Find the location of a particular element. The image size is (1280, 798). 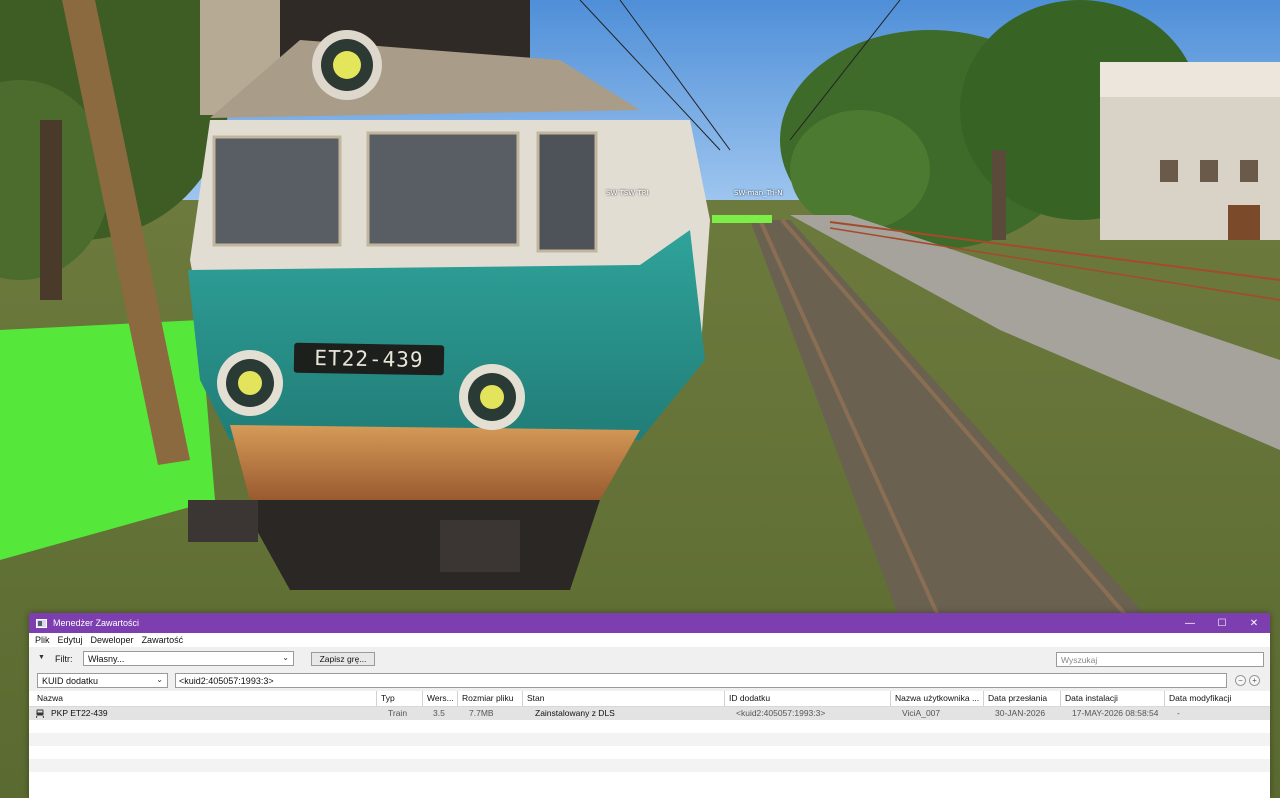

cell-upload-date: 30-JAN-2026 is located at coordinates (1020, 713).